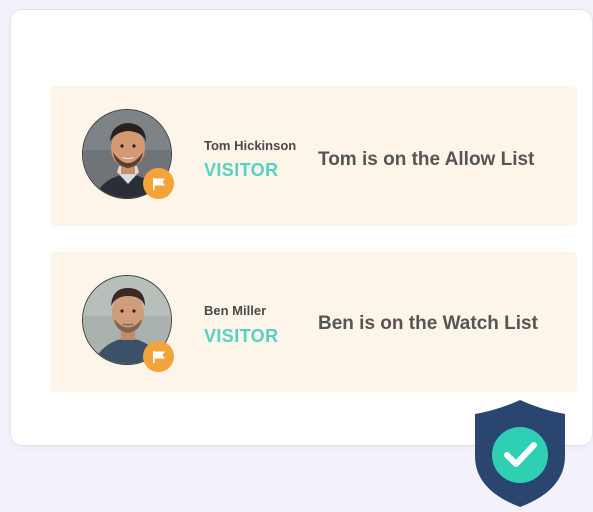 The width and height of the screenshot is (593, 512). I want to click on visitor-name: Ben Miller, so click(235, 310).